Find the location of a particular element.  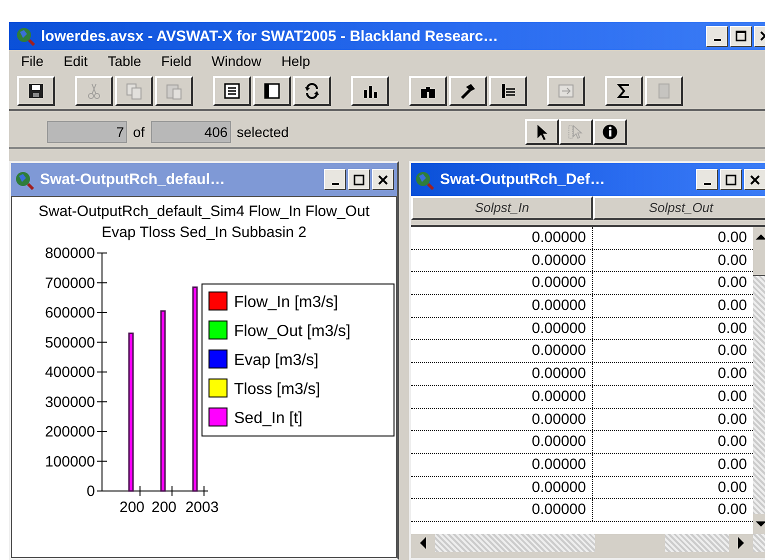

legend-label: Tloss [m3/s] is located at coordinates (277, 389).